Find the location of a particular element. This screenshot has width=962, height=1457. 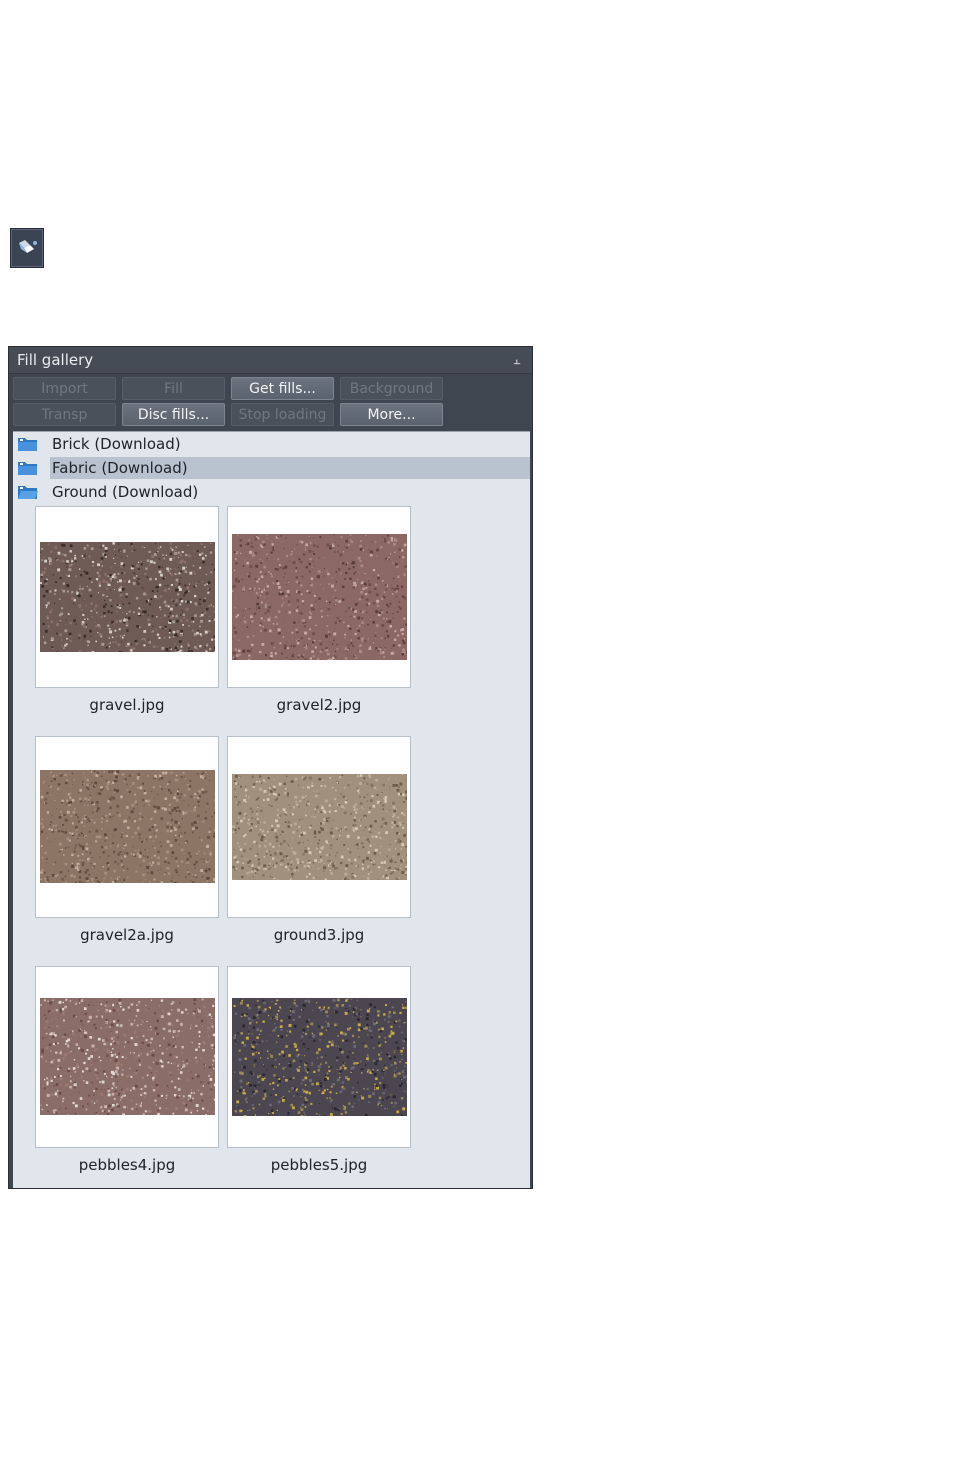

folder-item-ground-download: Ground (Download) is located at coordinates (271, 492).